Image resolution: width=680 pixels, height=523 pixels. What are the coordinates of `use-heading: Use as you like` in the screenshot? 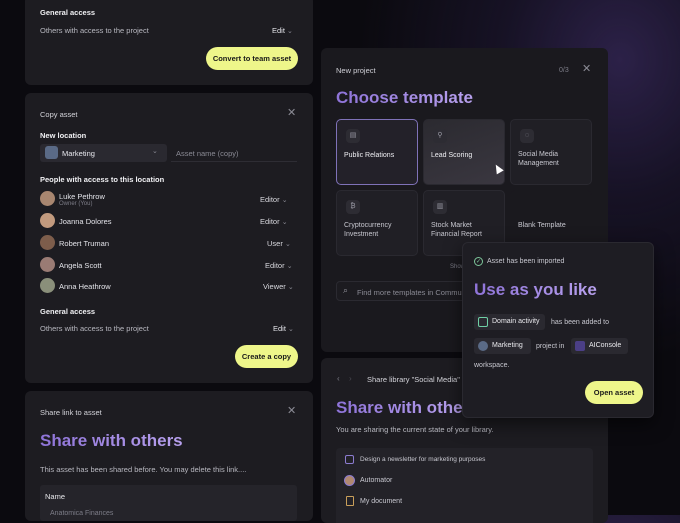 It's located at (535, 289).